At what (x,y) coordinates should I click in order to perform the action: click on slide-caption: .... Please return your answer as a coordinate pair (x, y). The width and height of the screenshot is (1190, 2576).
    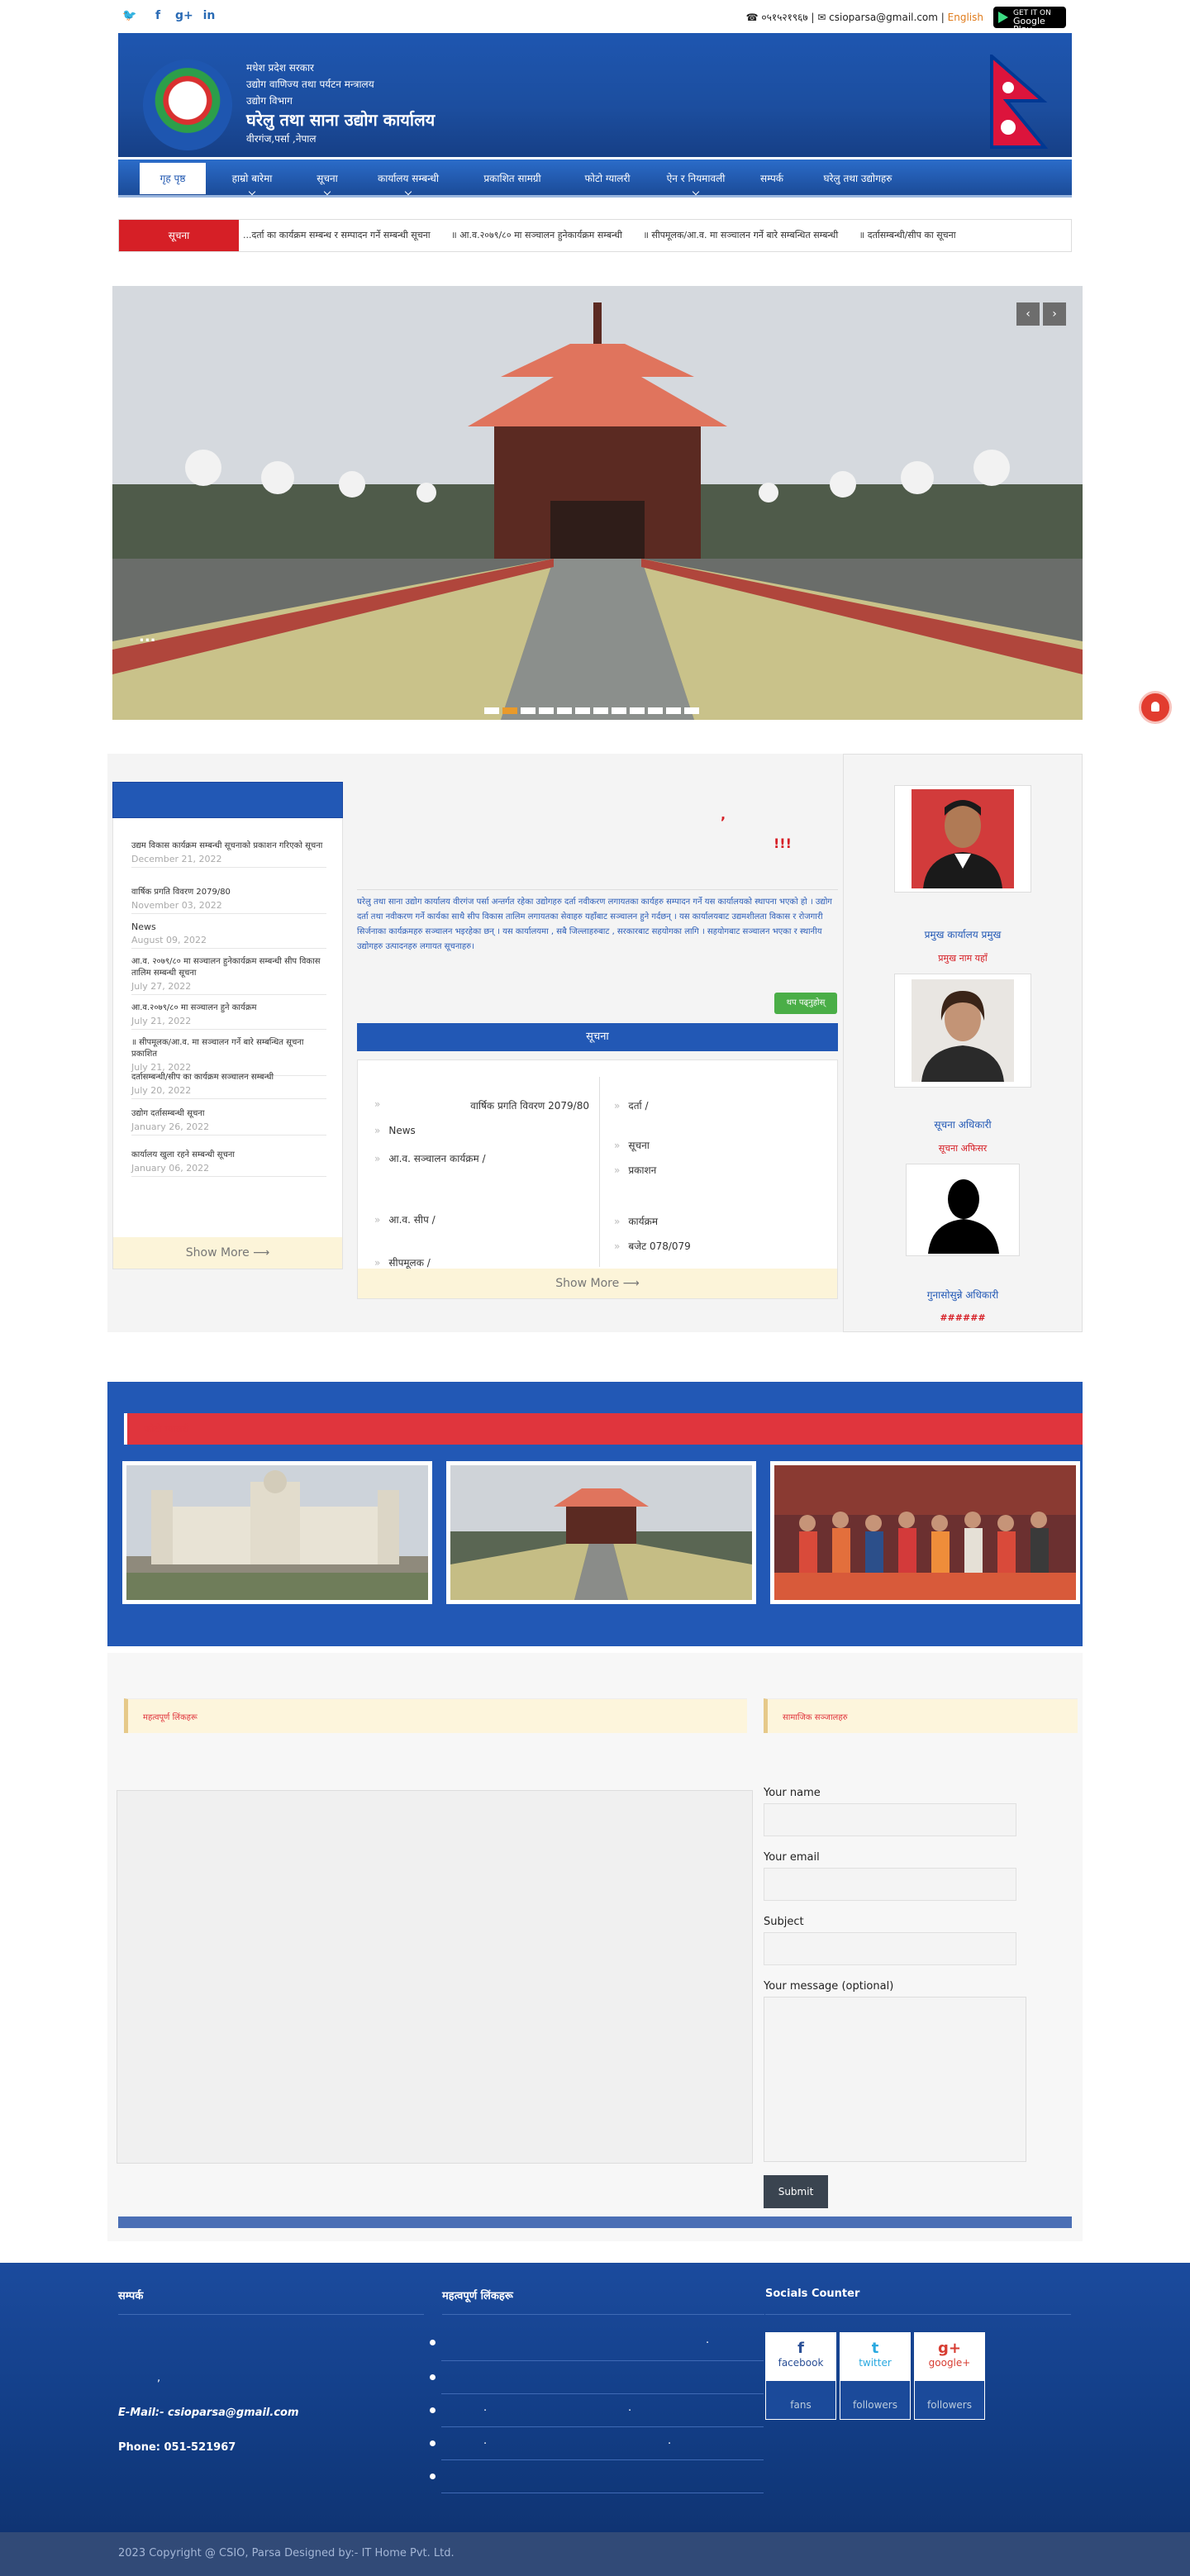
    Looking at the image, I should click on (147, 637).